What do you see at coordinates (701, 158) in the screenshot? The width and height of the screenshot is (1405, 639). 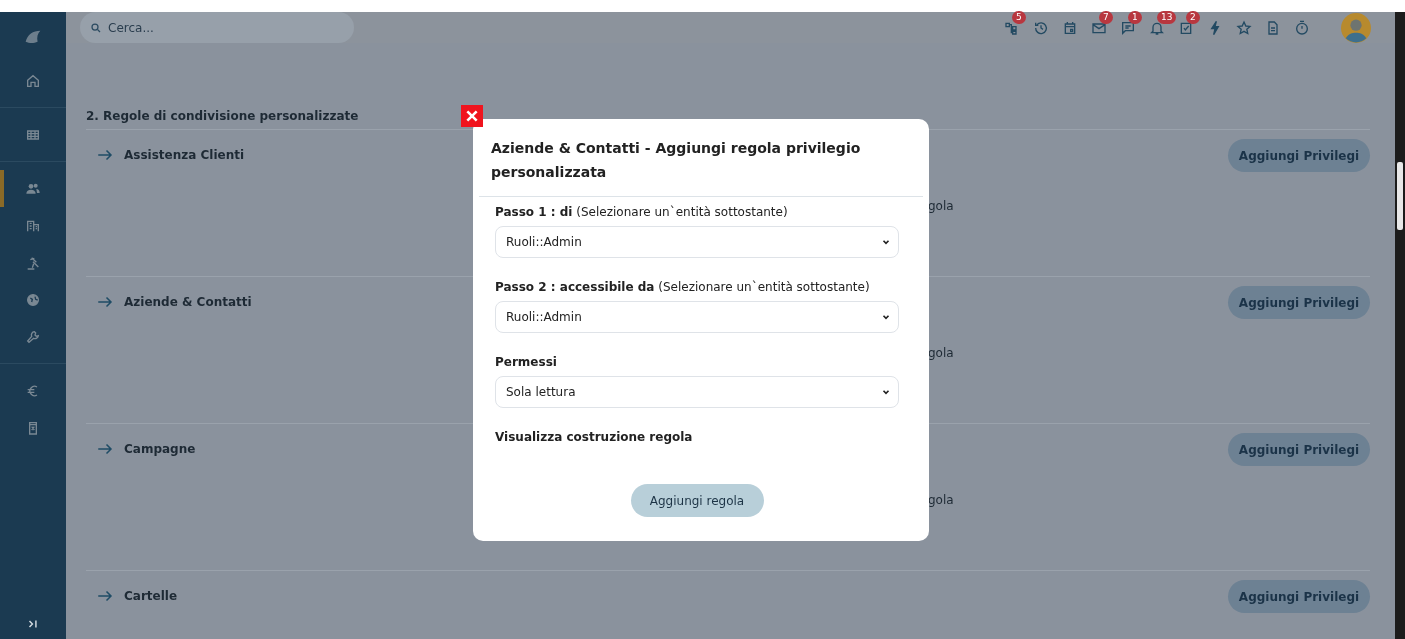 I see `modal-title: Aziende & Contatti - Aggiungi regola privilegio personalizzata` at bounding box center [701, 158].